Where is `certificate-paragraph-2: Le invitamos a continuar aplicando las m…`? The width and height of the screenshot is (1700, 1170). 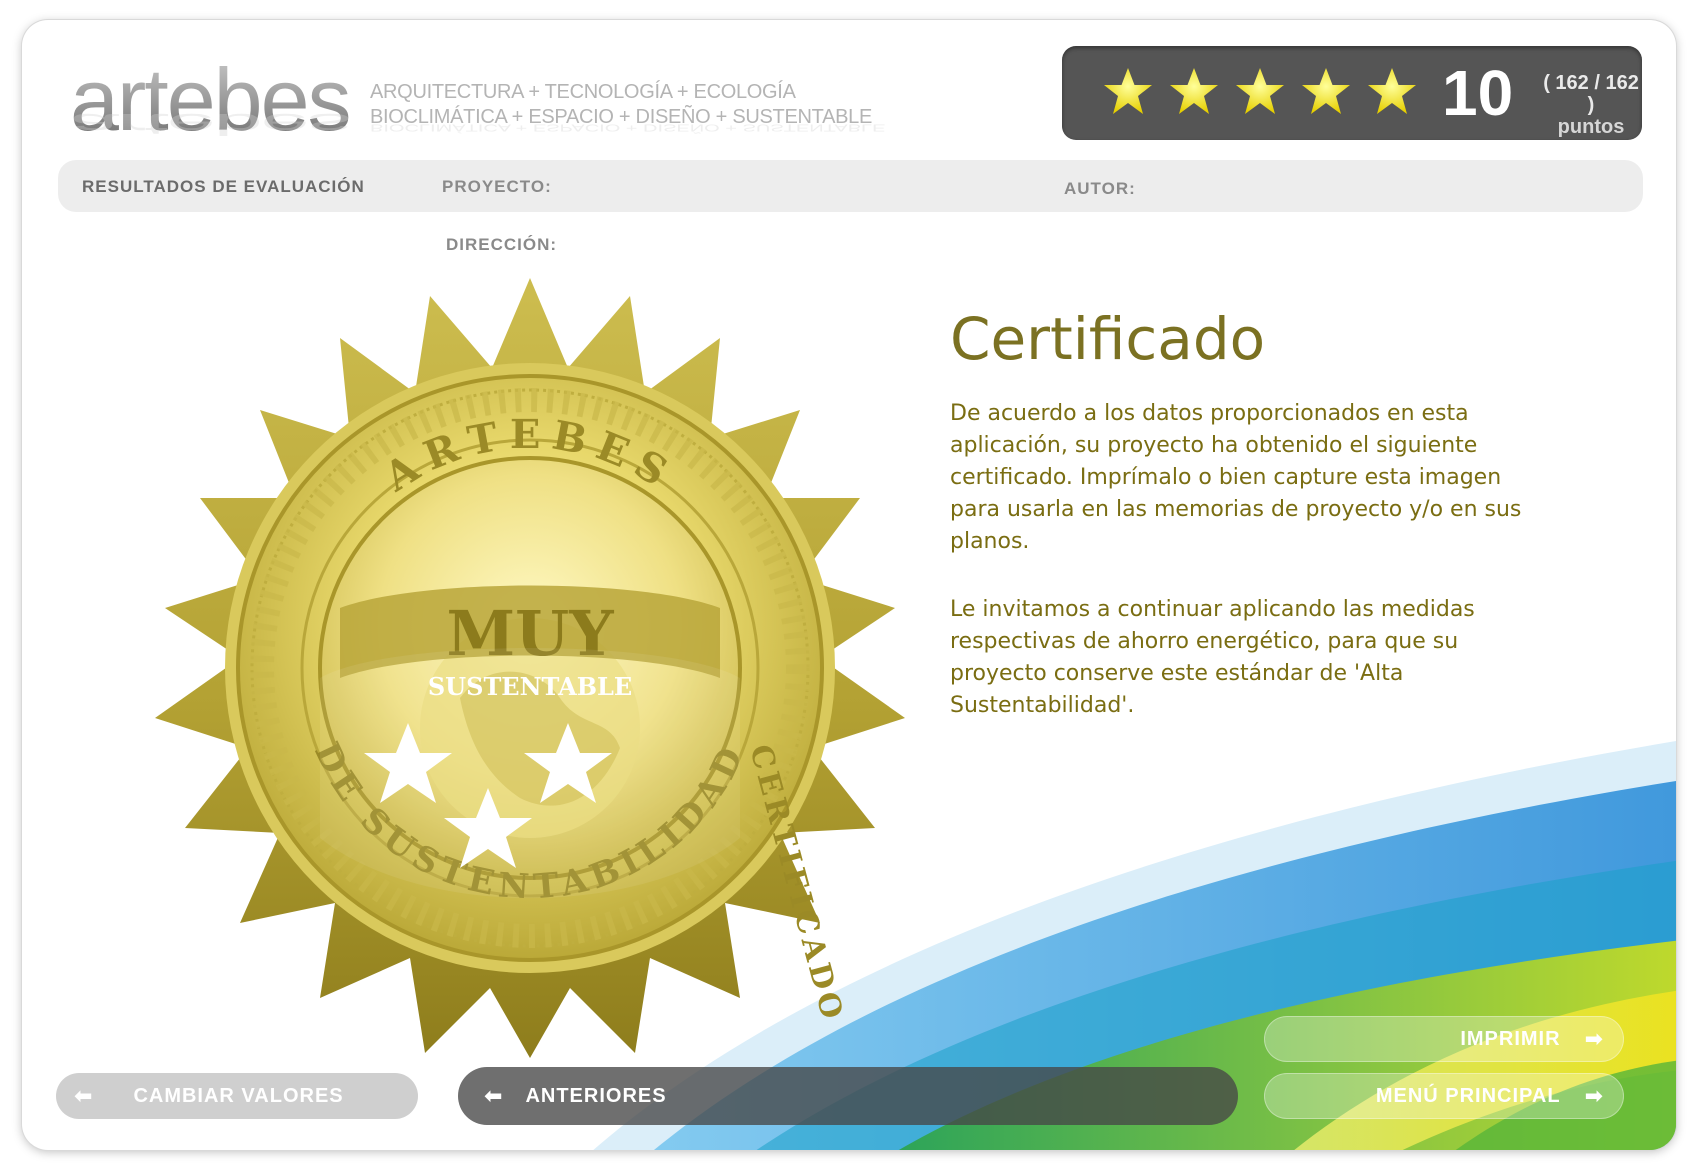 certificate-paragraph-2: Le invitamos a continuar aplicando las m… is located at coordinates (1212, 657).